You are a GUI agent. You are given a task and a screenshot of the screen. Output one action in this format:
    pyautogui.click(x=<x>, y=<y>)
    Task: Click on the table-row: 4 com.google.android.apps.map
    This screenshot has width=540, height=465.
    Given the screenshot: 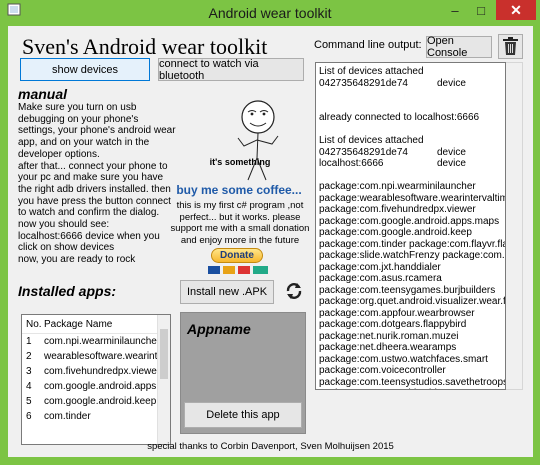 What is the action you would take?
    pyautogui.click(x=96, y=386)
    